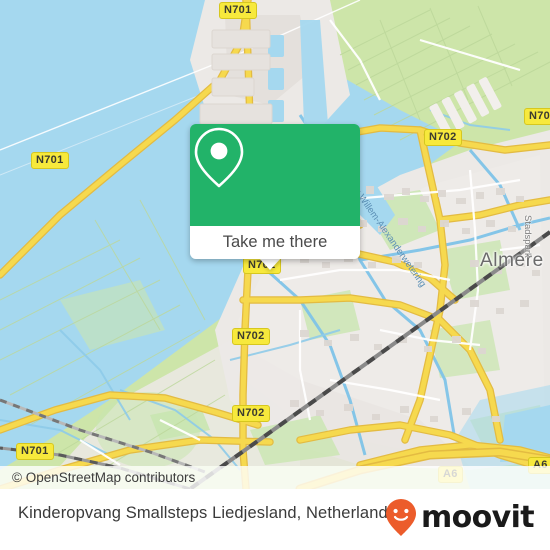 This screenshot has height=550, width=550. What do you see at coordinates (270, 264) in the screenshot?
I see `callout-tail` at bounding box center [270, 264].